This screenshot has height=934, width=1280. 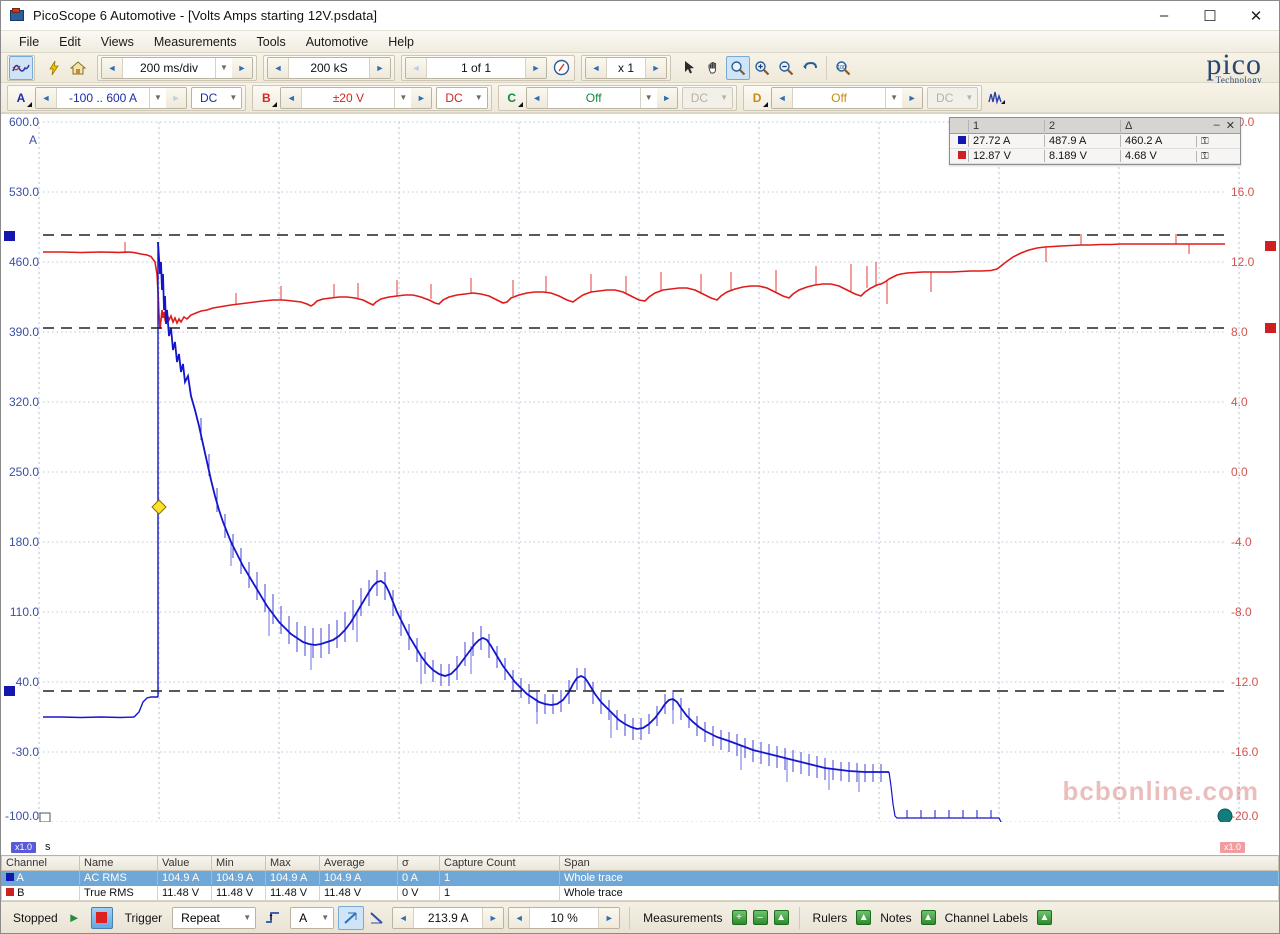 I want to click on zoom-box-icon, so click(x=738, y=67).